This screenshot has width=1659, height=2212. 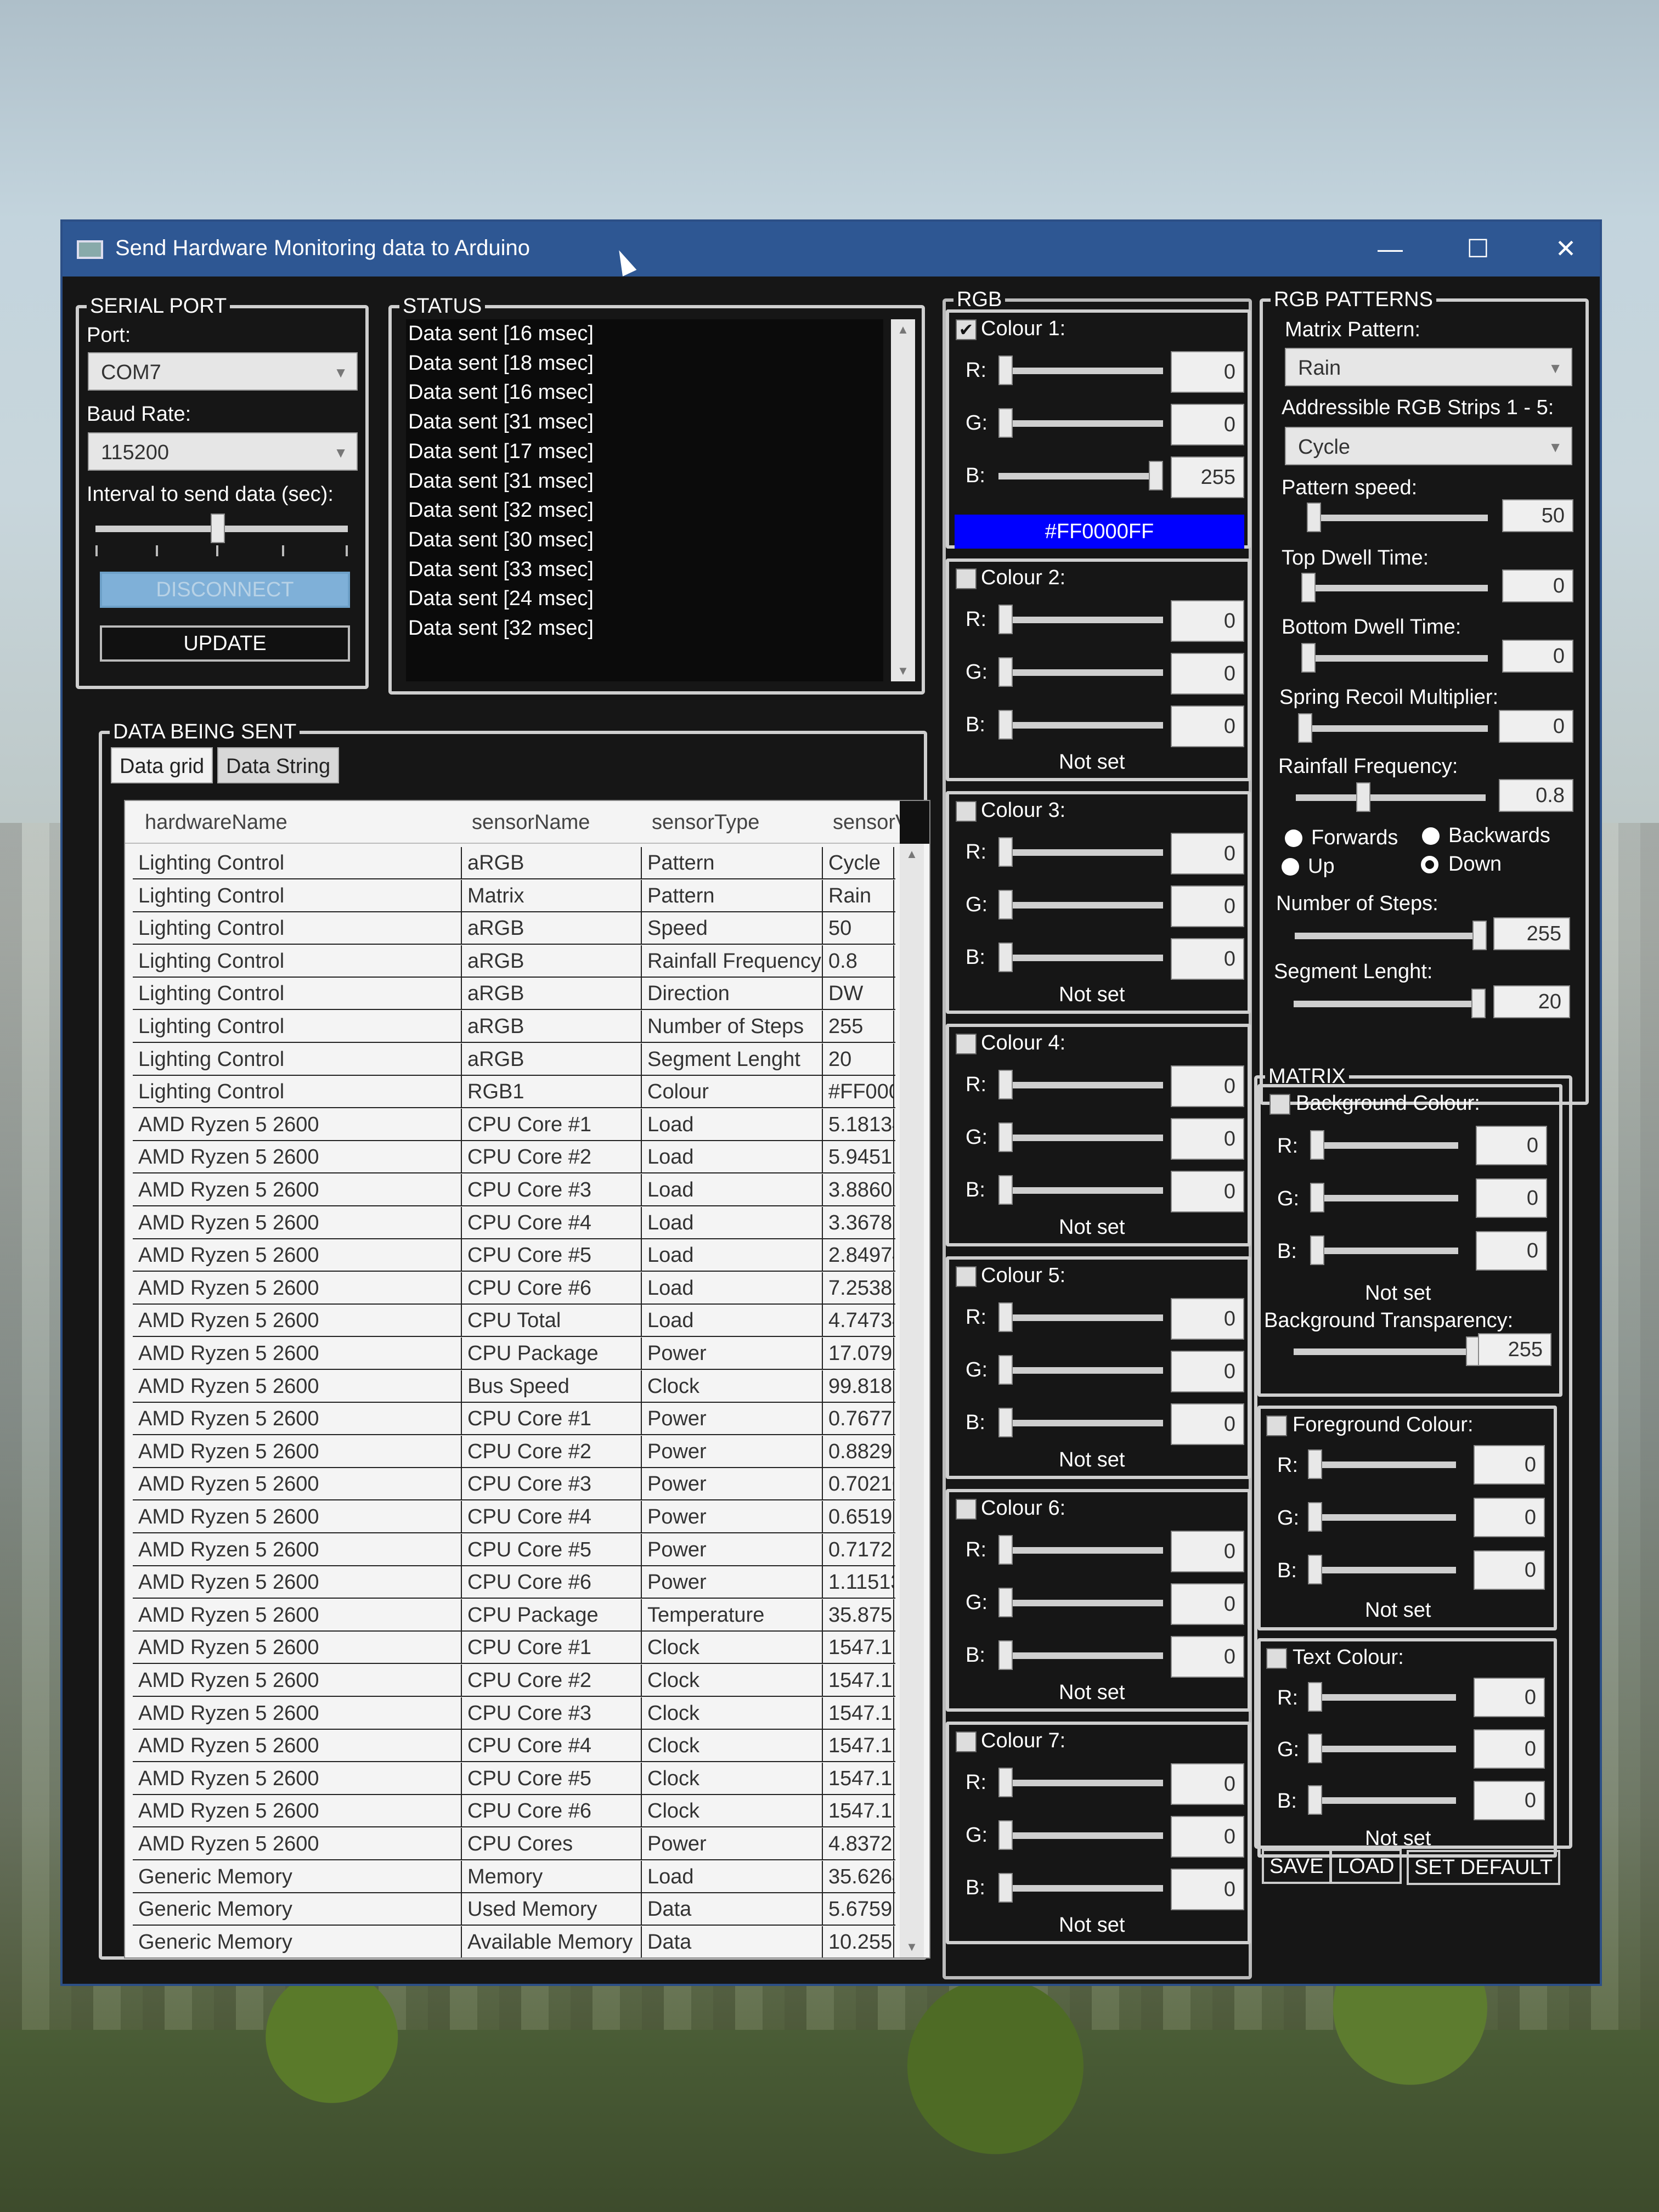 I want to click on number-of-steps-input: 255, so click(x=1531, y=933).